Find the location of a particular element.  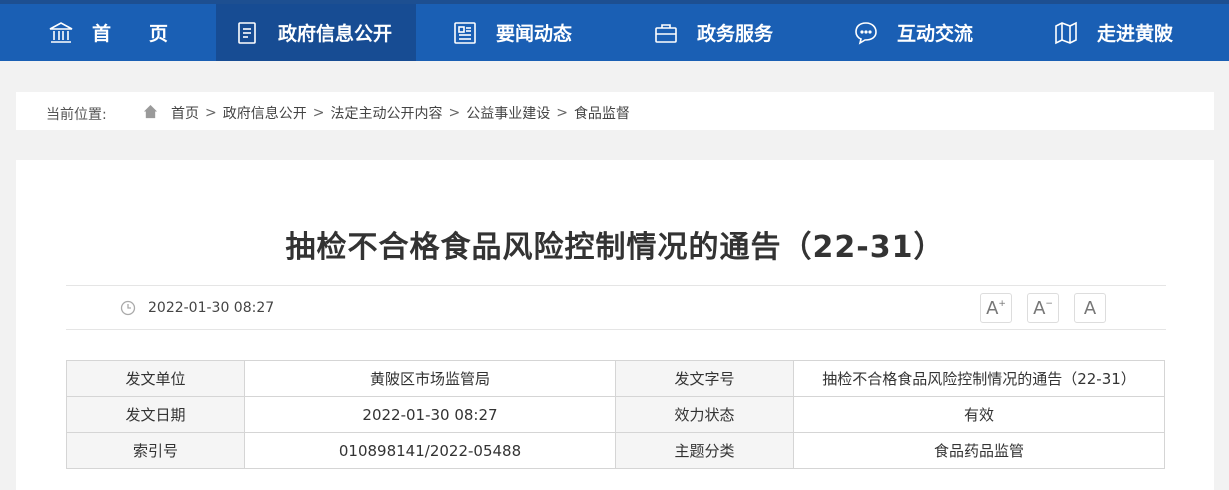

table-row: 发文日期 2022-01-30 08:27 效力状态 有效 is located at coordinates (615, 414).